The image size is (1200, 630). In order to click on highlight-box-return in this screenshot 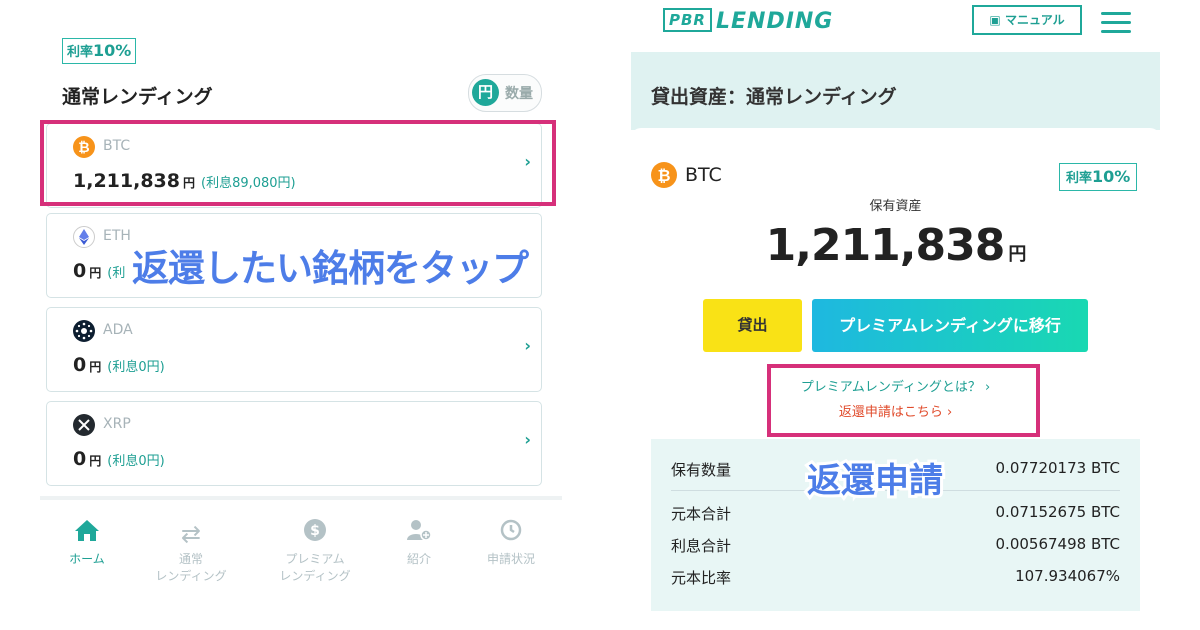, I will do `click(903, 400)`.